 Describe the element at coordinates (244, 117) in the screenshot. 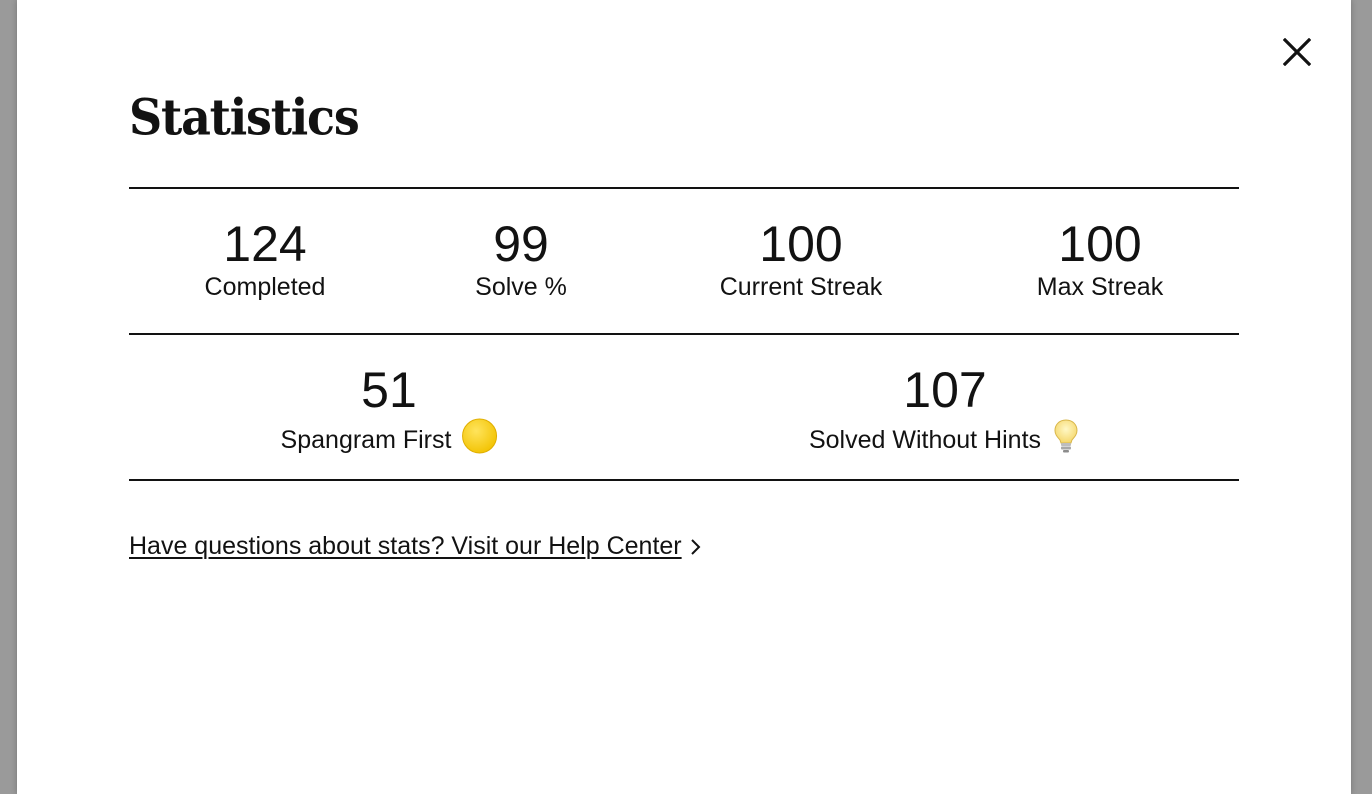

I see `page-title: Statistics` at that location.